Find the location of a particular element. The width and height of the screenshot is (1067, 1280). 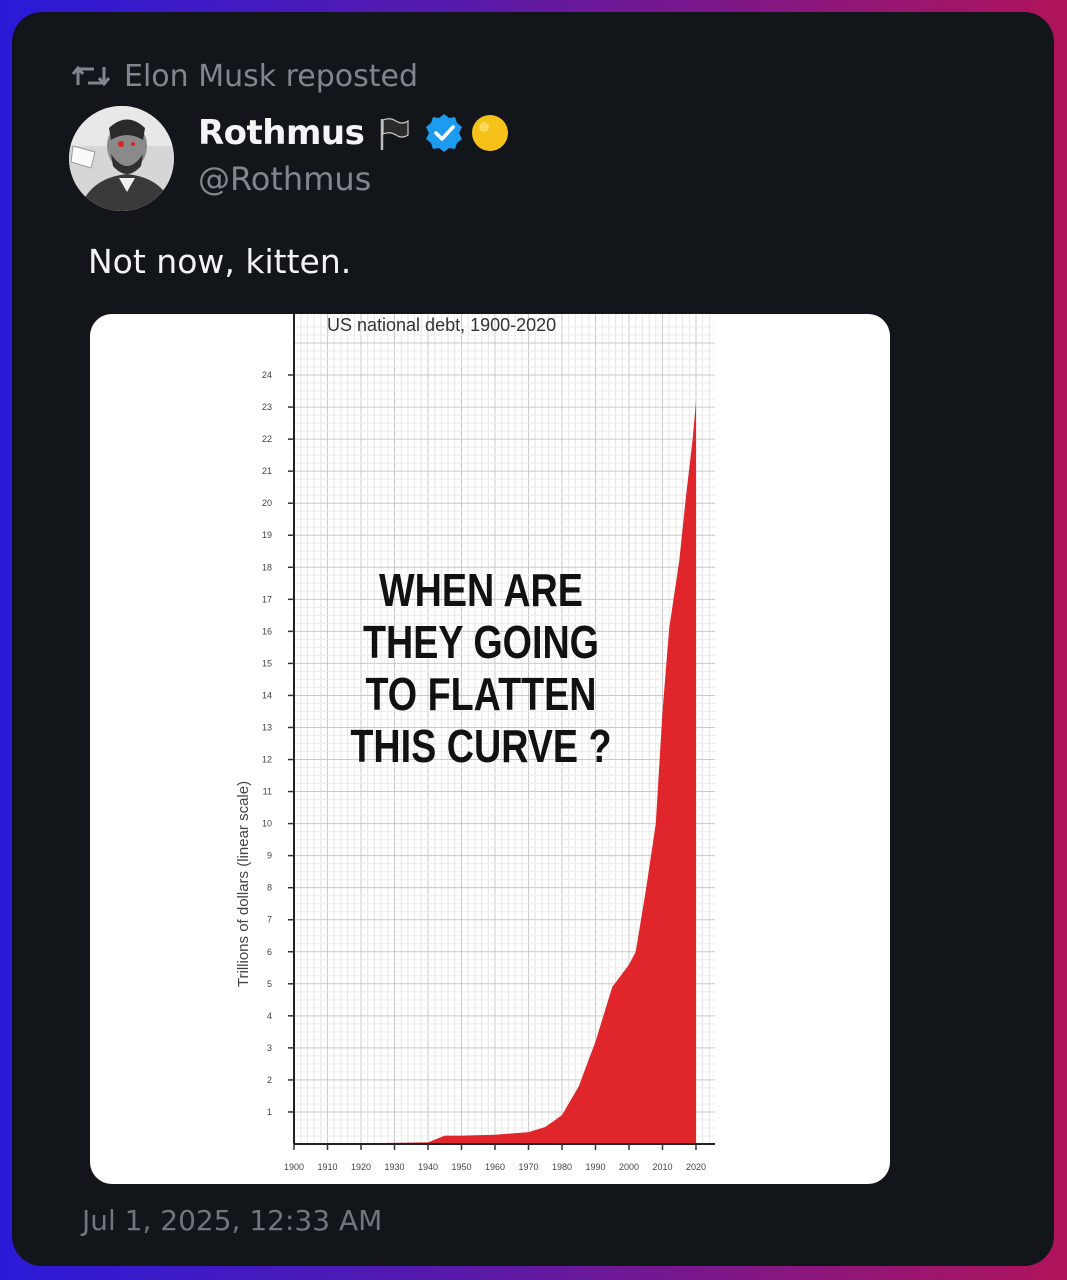

y-tick-label: 14 is located at coordinates (267, 695).